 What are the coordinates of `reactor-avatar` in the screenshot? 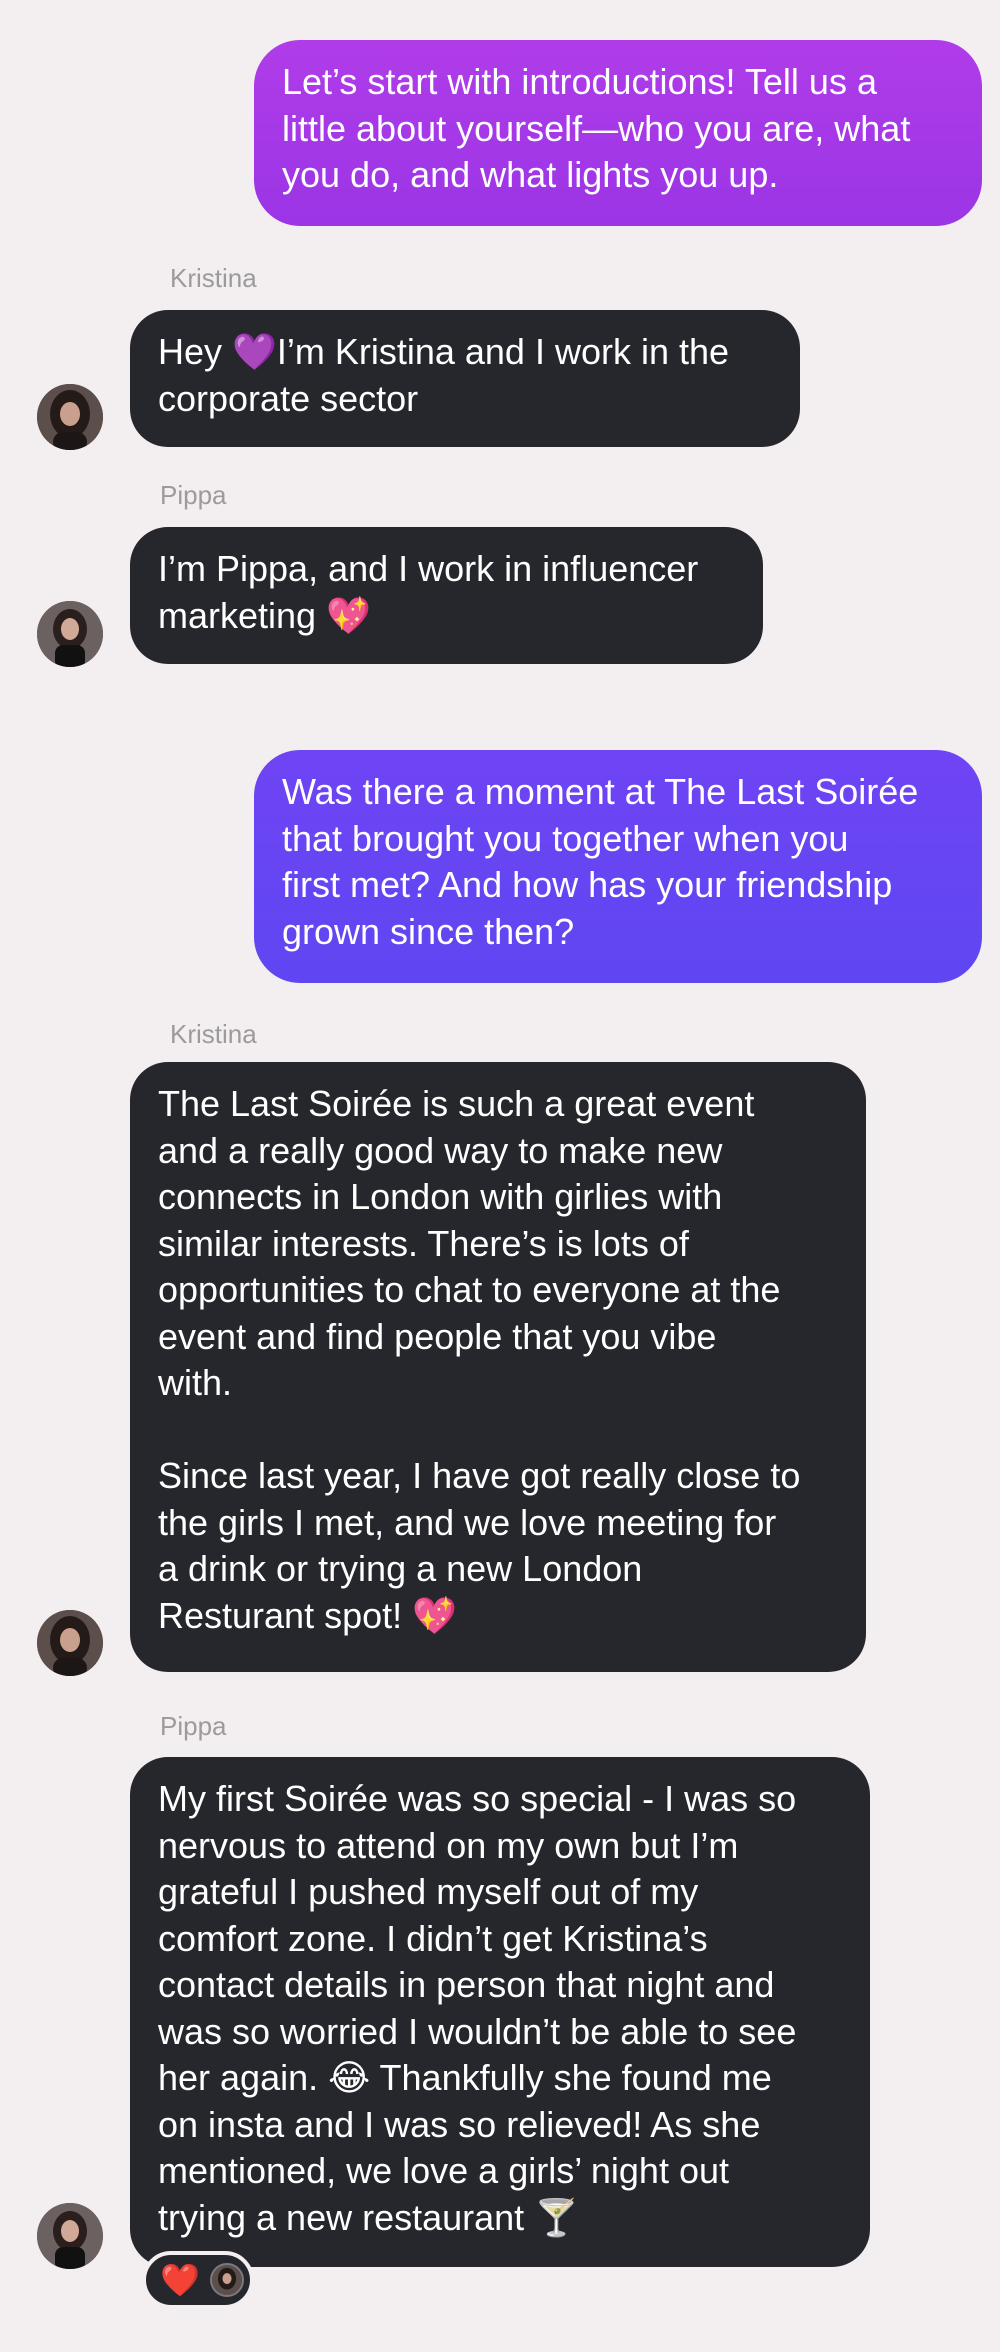 It's located at (226, 2280).